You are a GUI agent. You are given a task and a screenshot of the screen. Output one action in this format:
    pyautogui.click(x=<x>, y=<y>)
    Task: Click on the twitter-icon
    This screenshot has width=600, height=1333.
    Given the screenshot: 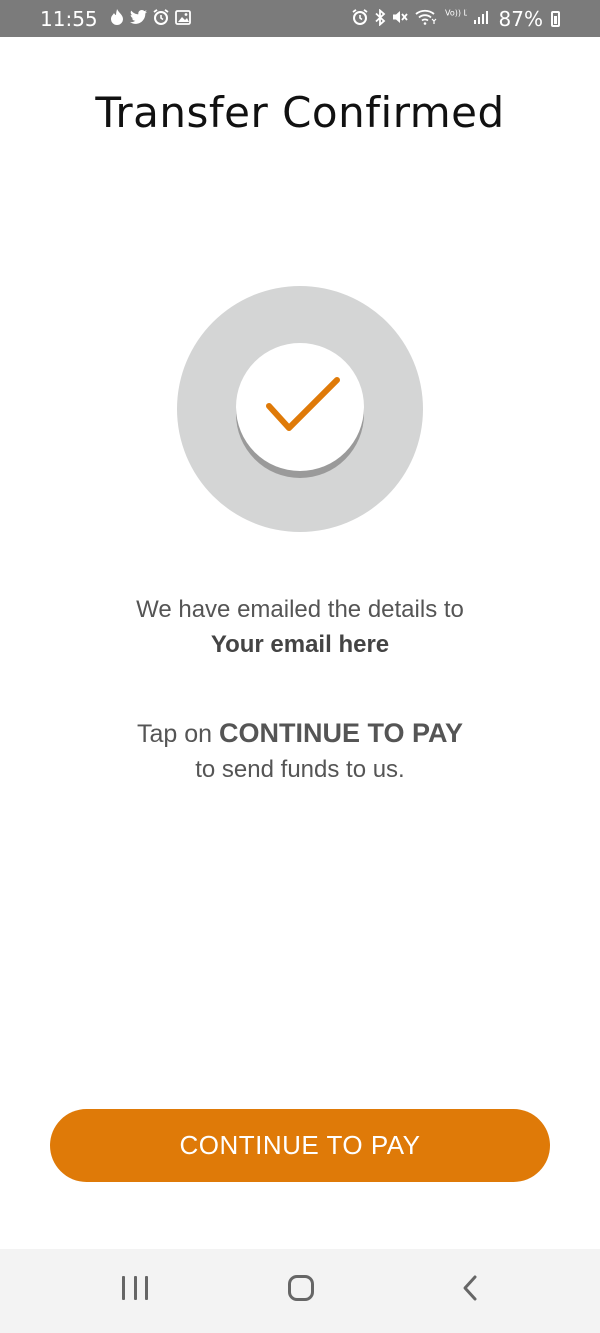 What is the action you would take?
    pyautogui.click(x=138, y=18)
    